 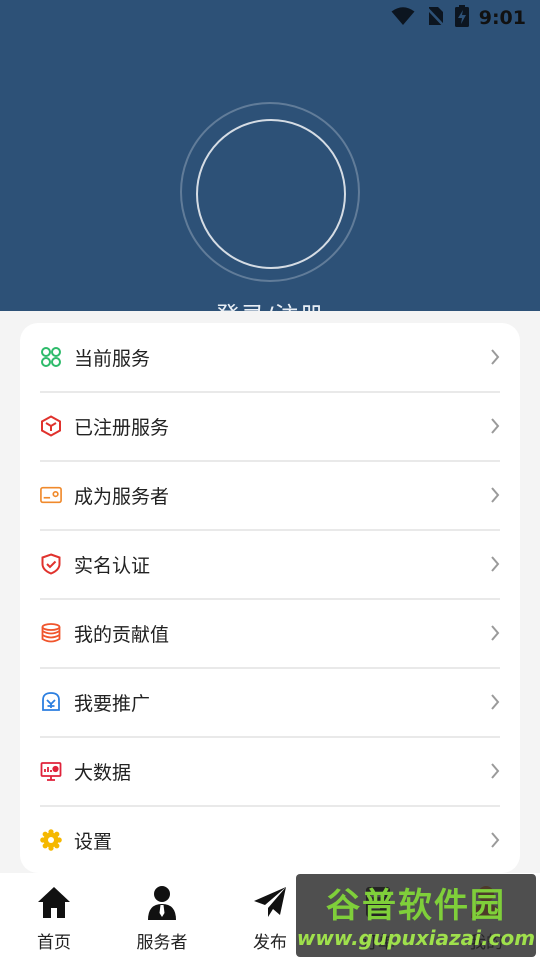 I want to click on person-icon, so click(x=162, y=903).